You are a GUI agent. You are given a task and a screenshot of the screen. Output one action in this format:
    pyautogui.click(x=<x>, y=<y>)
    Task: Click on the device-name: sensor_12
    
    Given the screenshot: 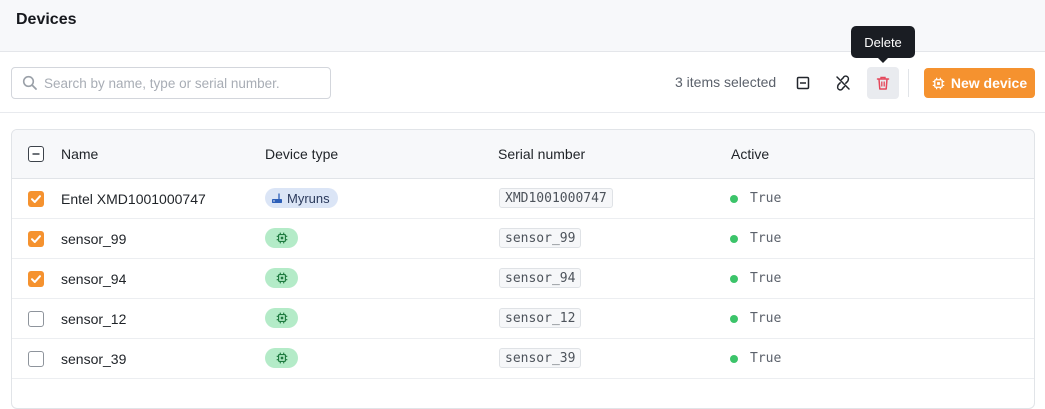 What is the action you would take?
    pyautogui.click(x=94, y=319)
    